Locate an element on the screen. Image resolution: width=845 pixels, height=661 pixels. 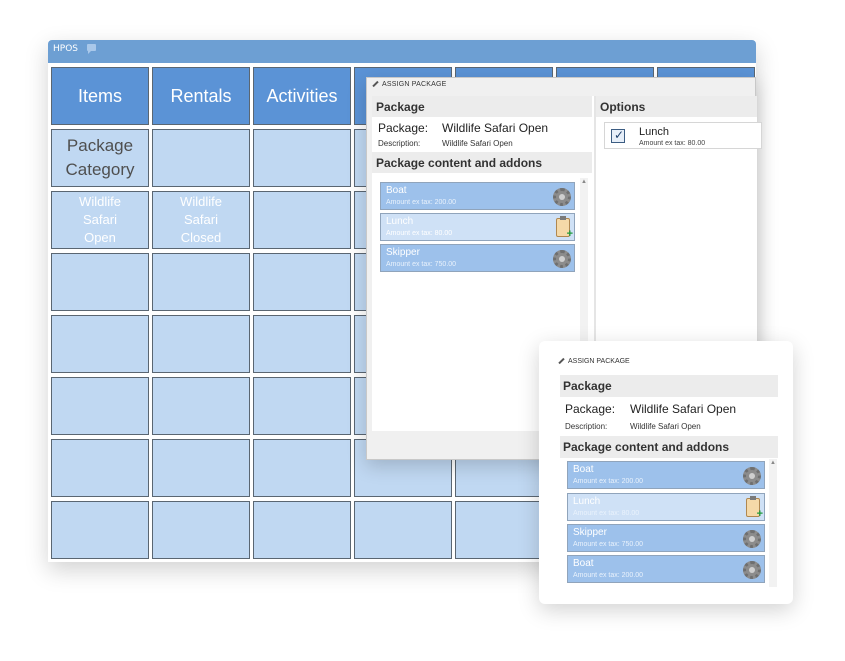
package-tile-wildlife-safari-closed: Wildlife Safari Closed is located at coordinates (201, 220).